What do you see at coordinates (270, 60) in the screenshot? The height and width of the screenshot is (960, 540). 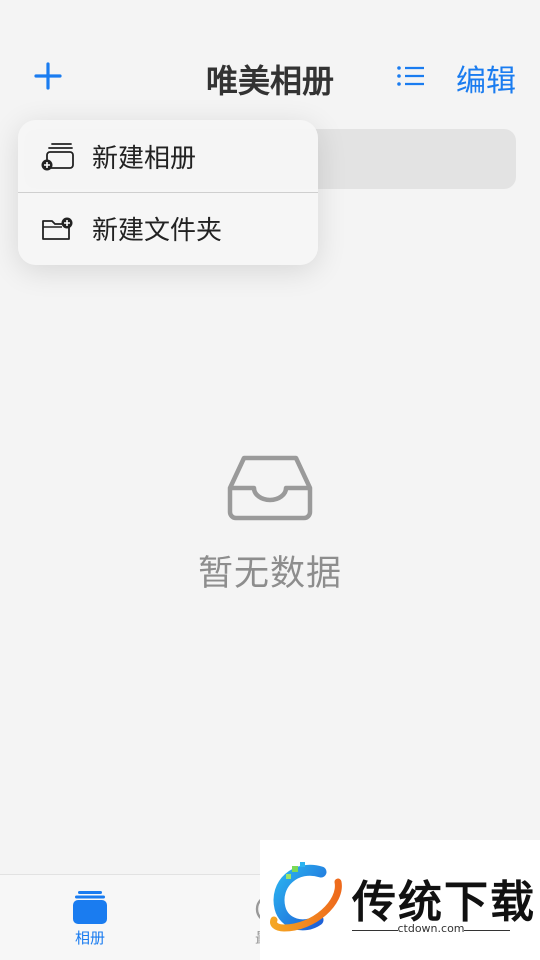 I see `nav-header: 唯美相册 编辑` at bounding box center [270, 60].